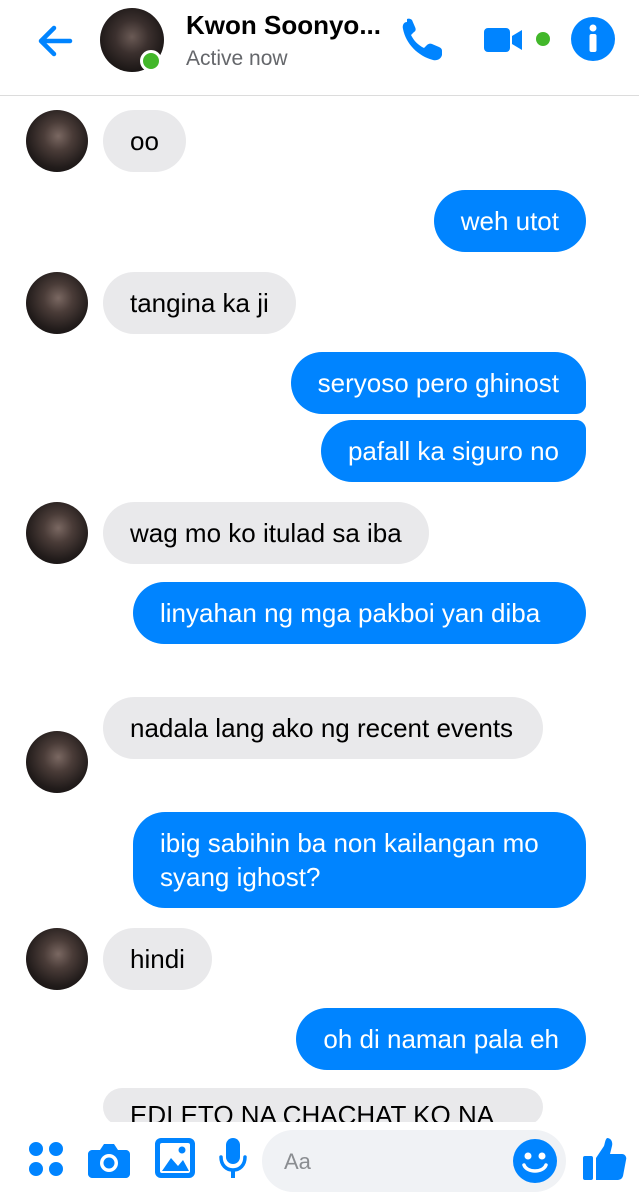 The width and height of the screenshot is (639, 1200). What do you see at coordinates (323, 728) in the screenshot?
I see `incoming-message: nadala lang ako ng recent events` at bounding box center [323, 728].